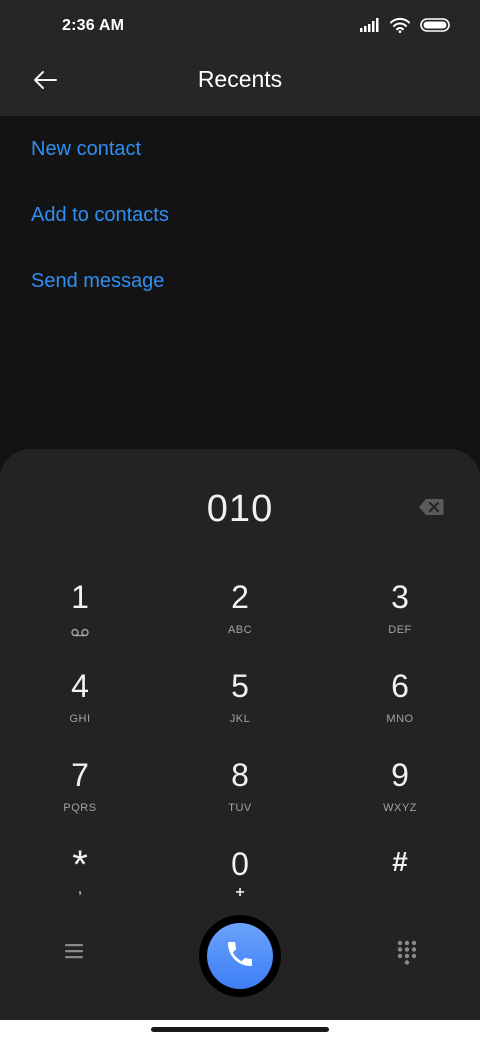  I want to click on phone-icon, so click(240, 956).